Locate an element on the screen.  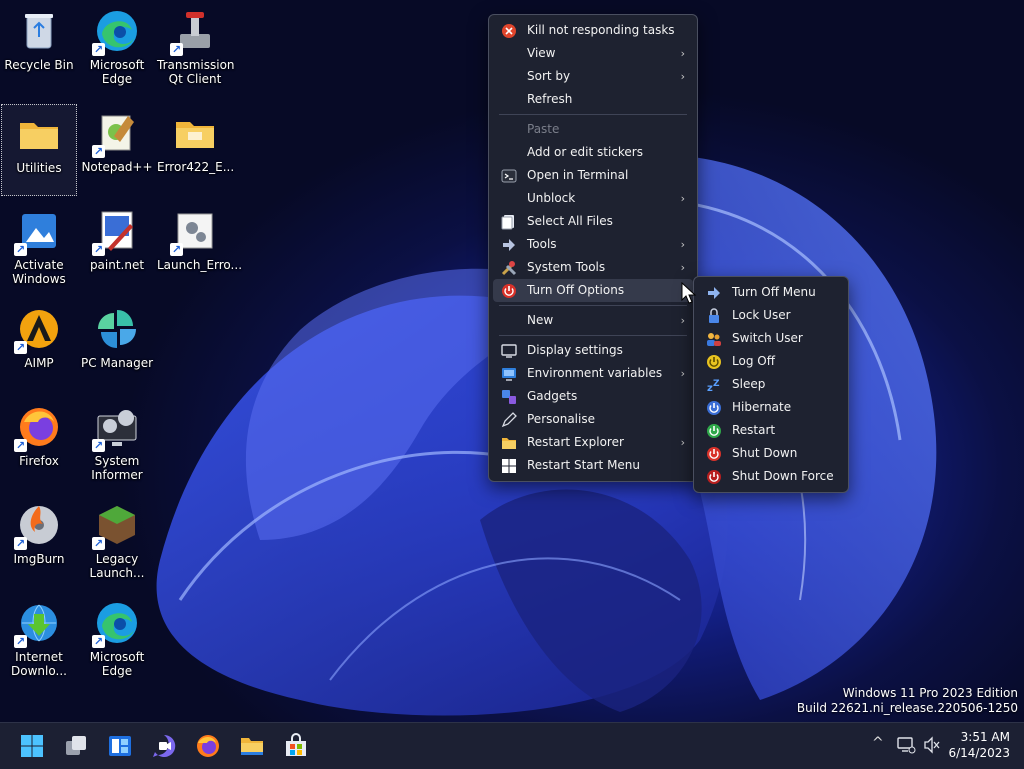
activate-windows-icon: ↗ is located at coordinates (38, 232).